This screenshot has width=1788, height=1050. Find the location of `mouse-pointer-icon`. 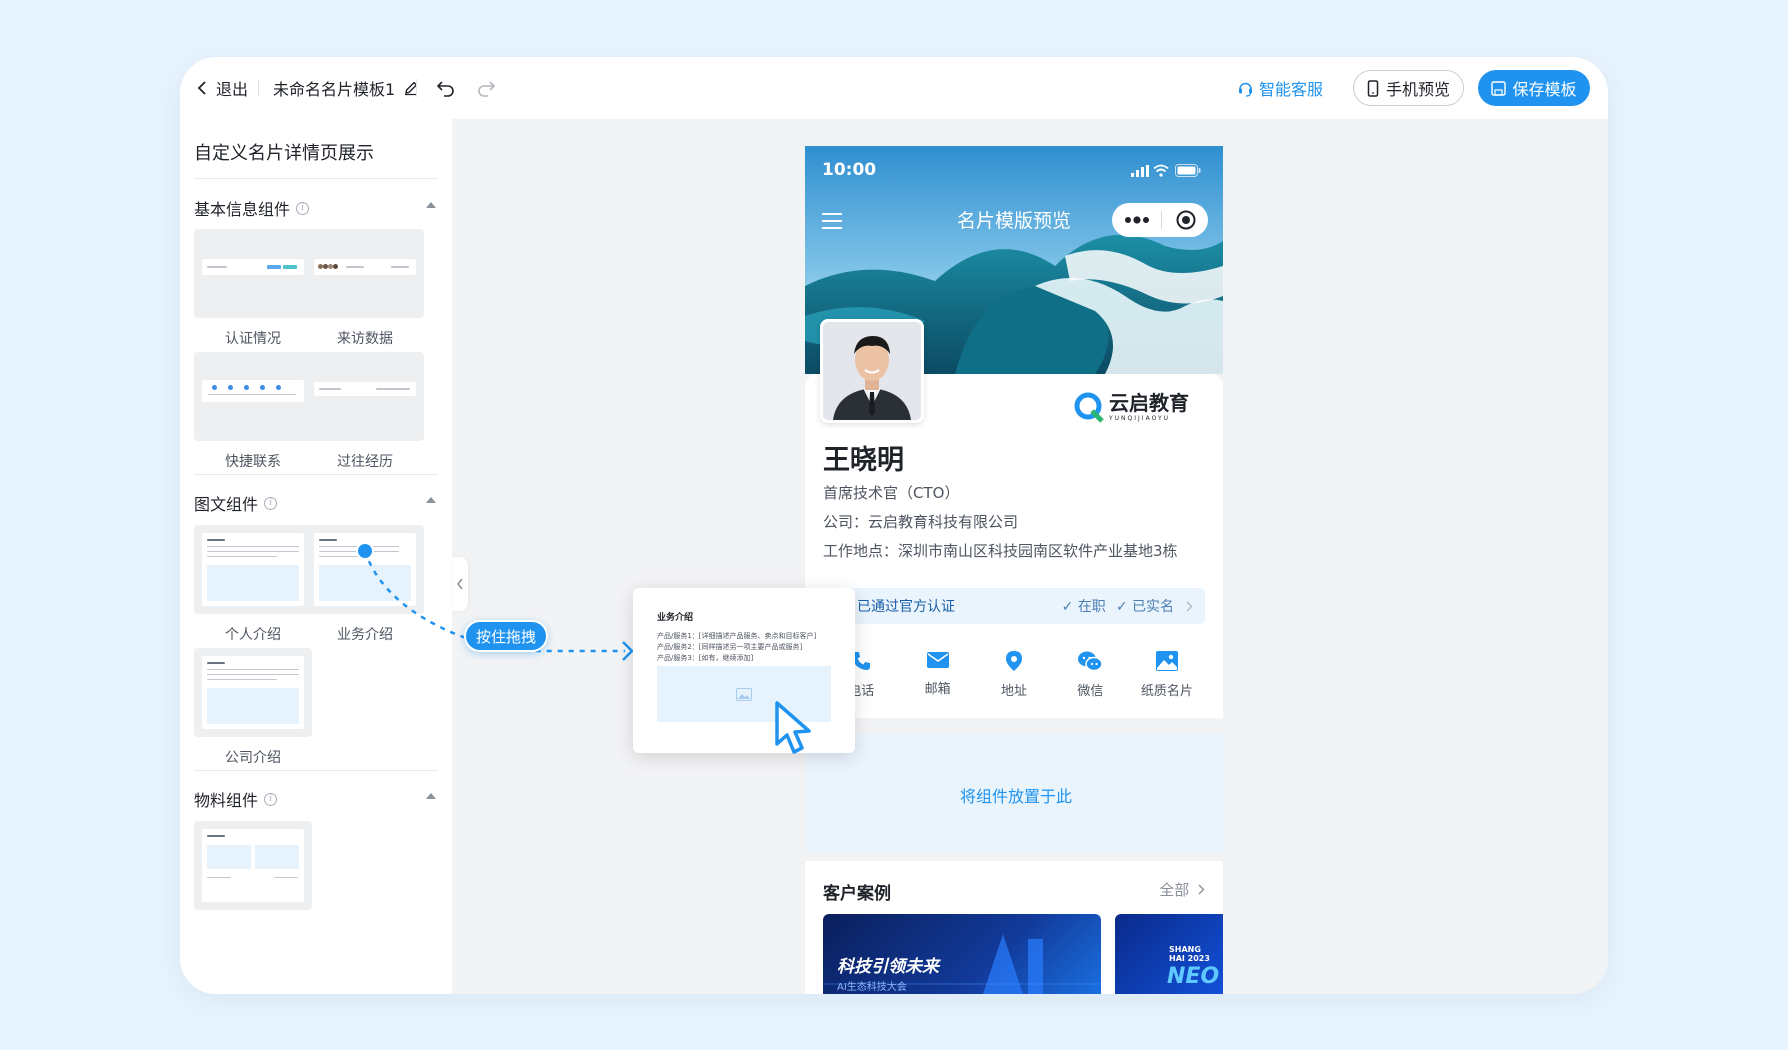

mouse-pointer-icon is located at coordinates (793, 727).